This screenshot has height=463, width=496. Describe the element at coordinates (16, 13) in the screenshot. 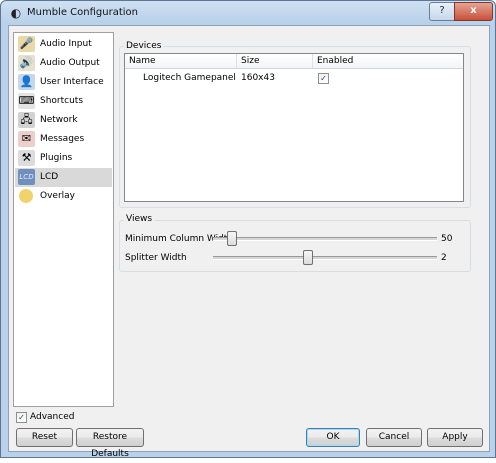

I see `mumble-logo-icon: ◐` at that location.